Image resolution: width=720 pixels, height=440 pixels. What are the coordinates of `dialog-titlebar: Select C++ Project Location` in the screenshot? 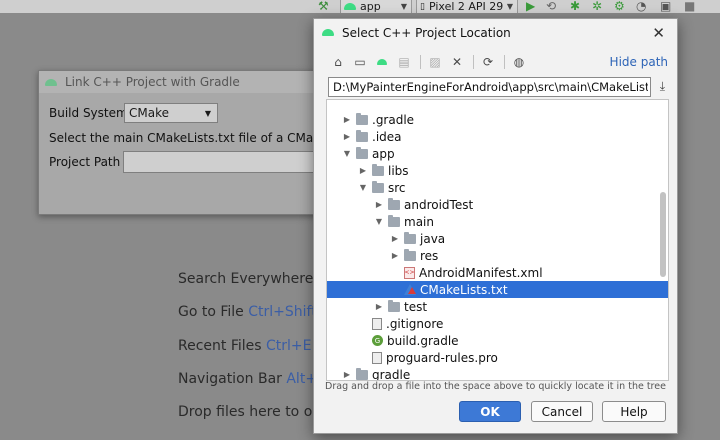 It's located at (495, 33).